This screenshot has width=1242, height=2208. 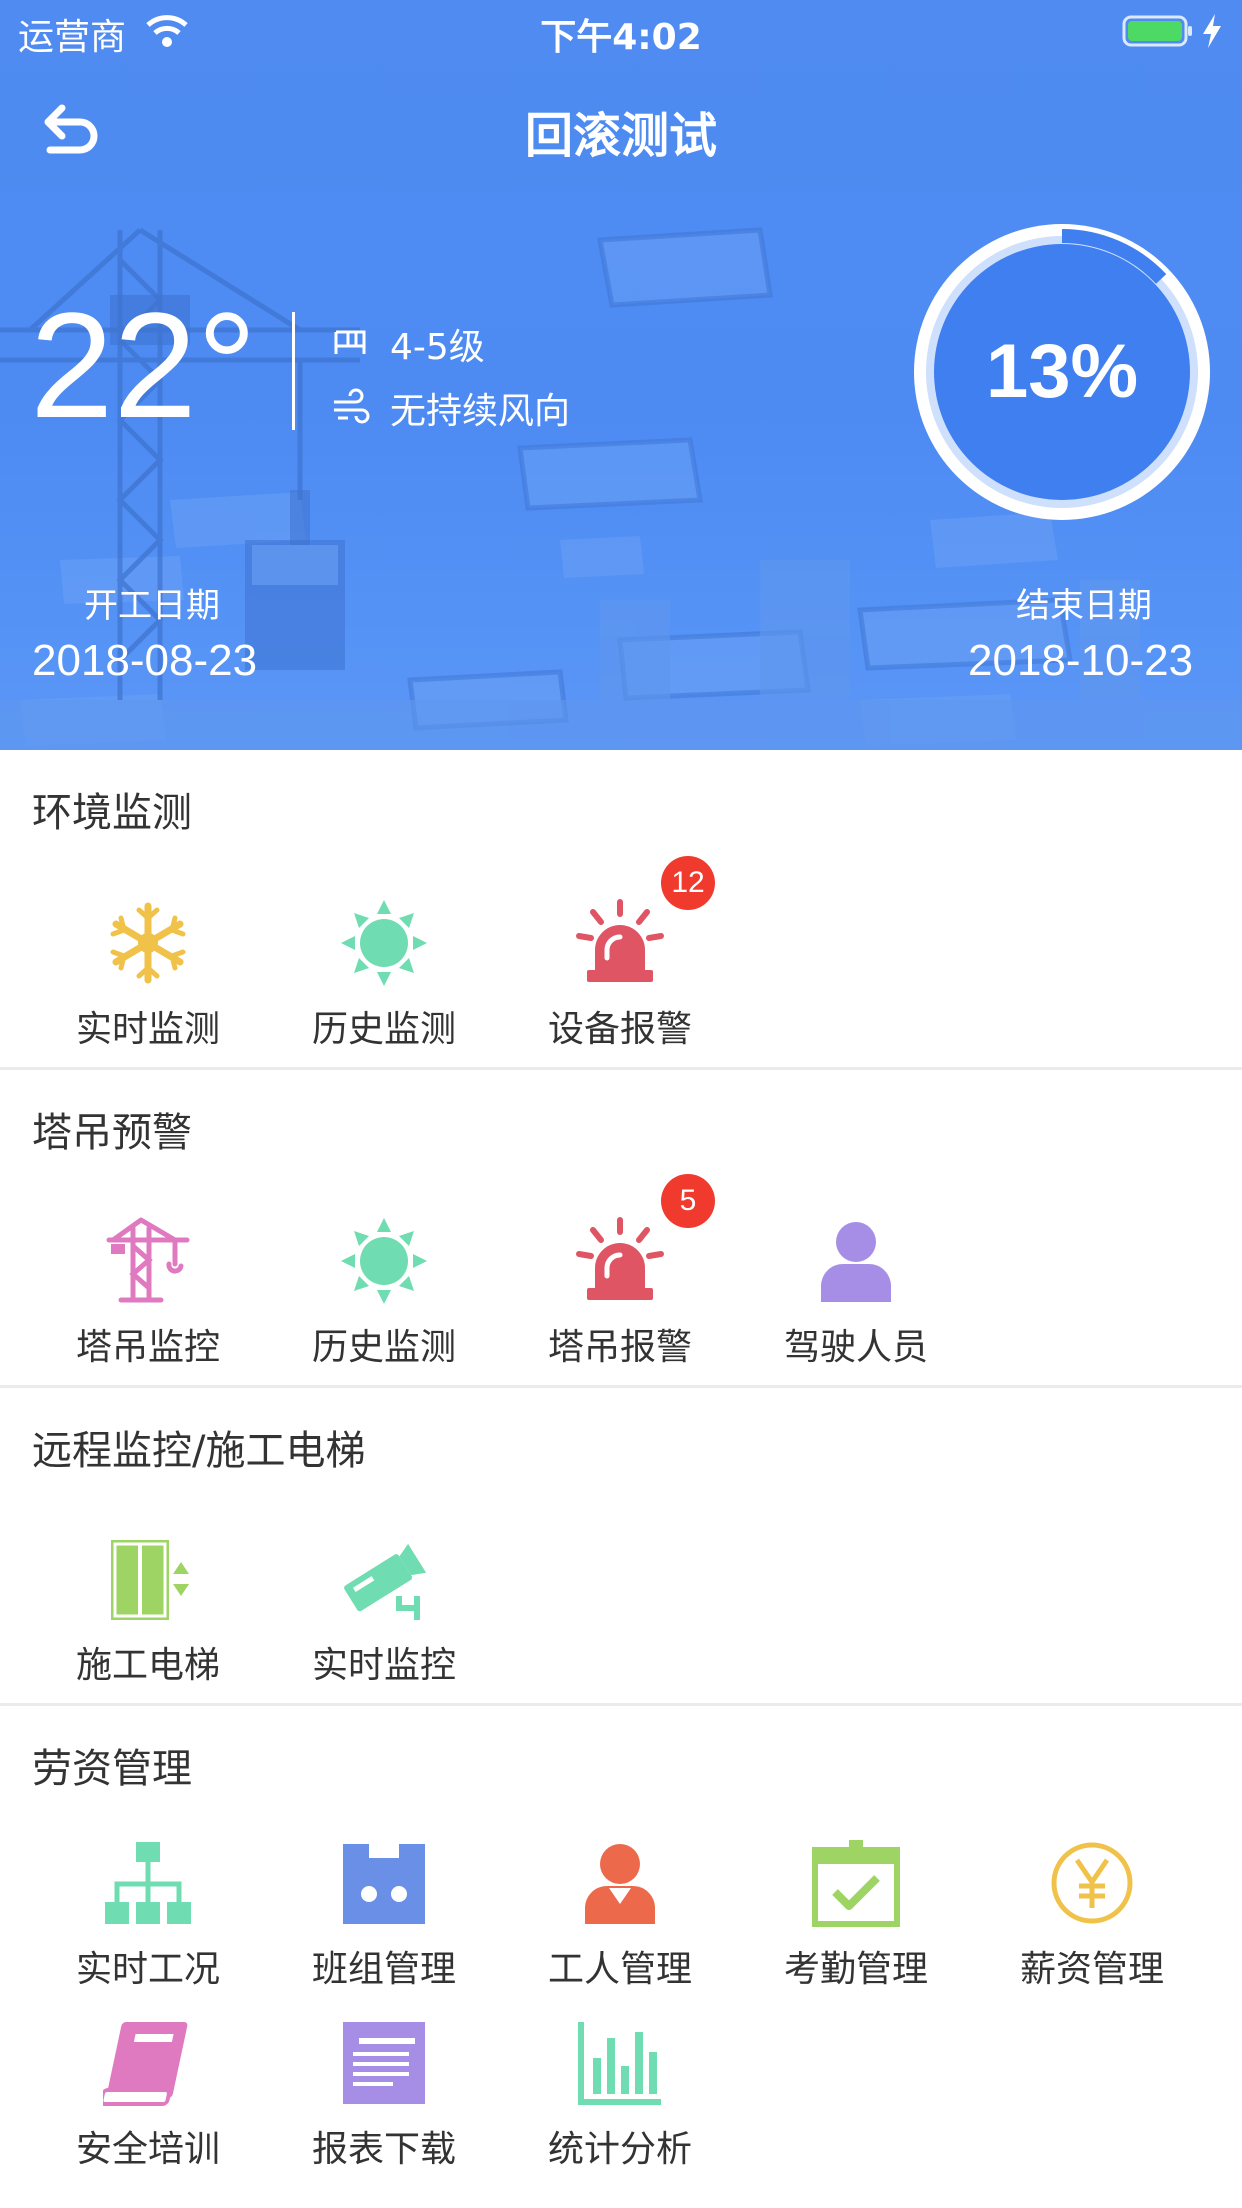 I want to click on menu-item-label: 设备报警, so click(x=619, y=1029).